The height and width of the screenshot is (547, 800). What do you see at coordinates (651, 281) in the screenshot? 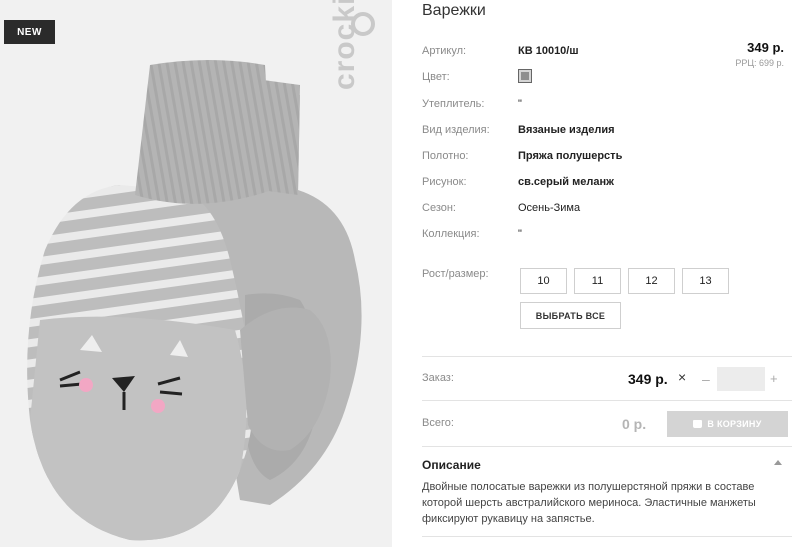
I see `size-option-12: 12` at bounding box center [651, 281].